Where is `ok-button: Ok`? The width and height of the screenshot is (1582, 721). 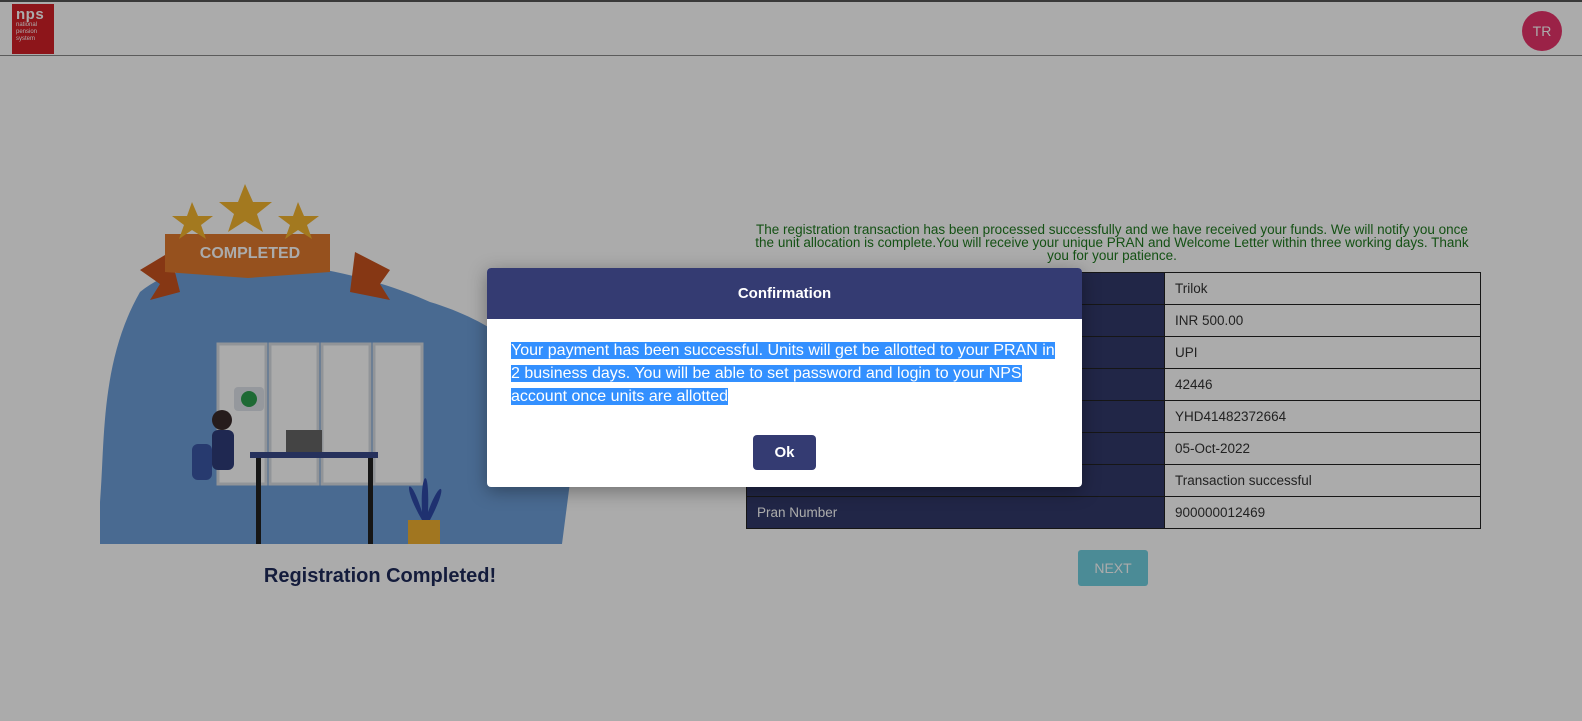
ok-button: Ok is located at coordinates (784, 452).